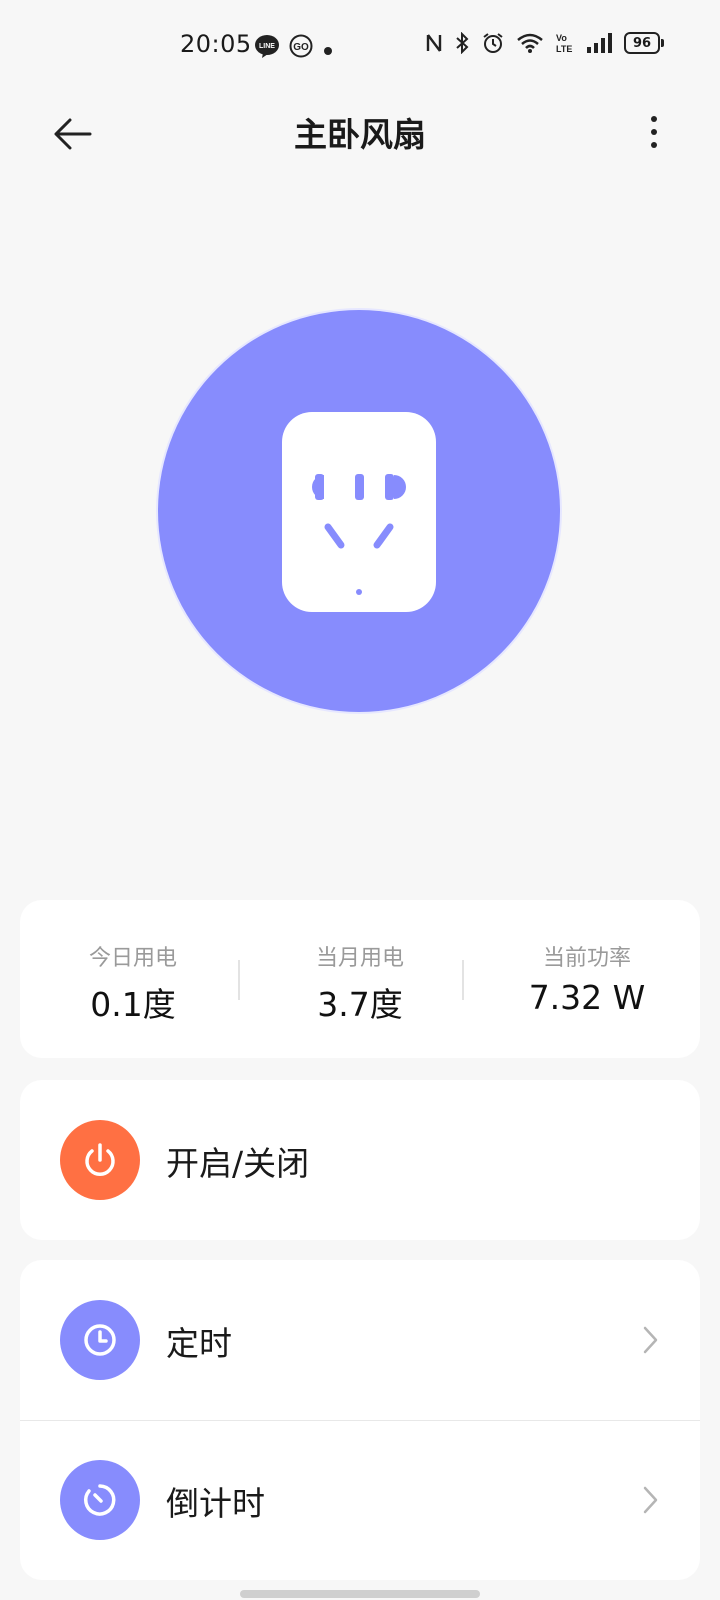 The image size is (720, 1600). Describe the element at coordinates (100, 1340) in the screenshot. I see `clock-icon` at that location.